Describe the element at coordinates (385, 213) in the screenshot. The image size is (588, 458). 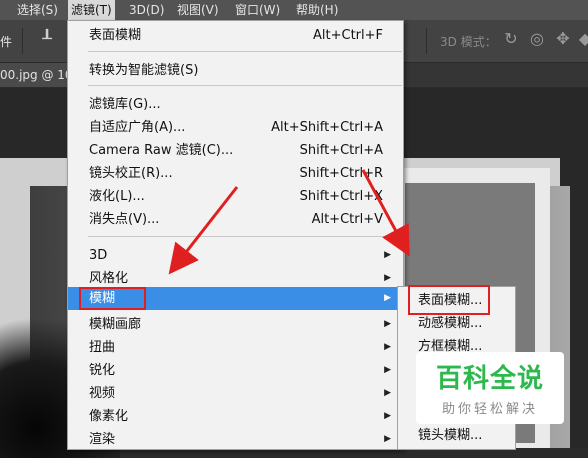
I see `arrow-to-surface-blur` at that location.